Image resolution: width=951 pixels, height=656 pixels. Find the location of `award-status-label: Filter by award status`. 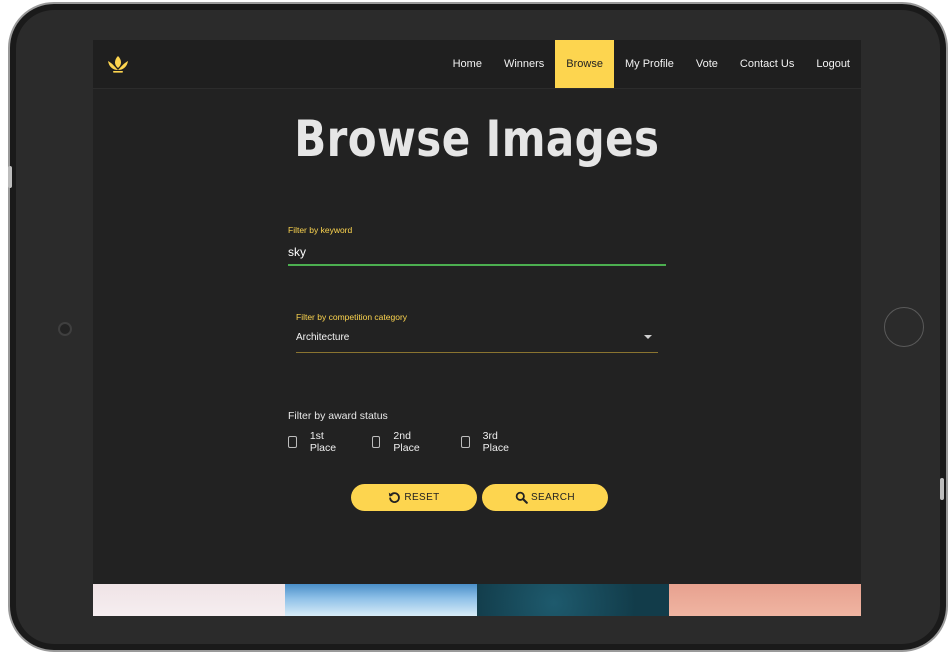

award-status-label: Filter by award status is located at coordinates (338, 416).